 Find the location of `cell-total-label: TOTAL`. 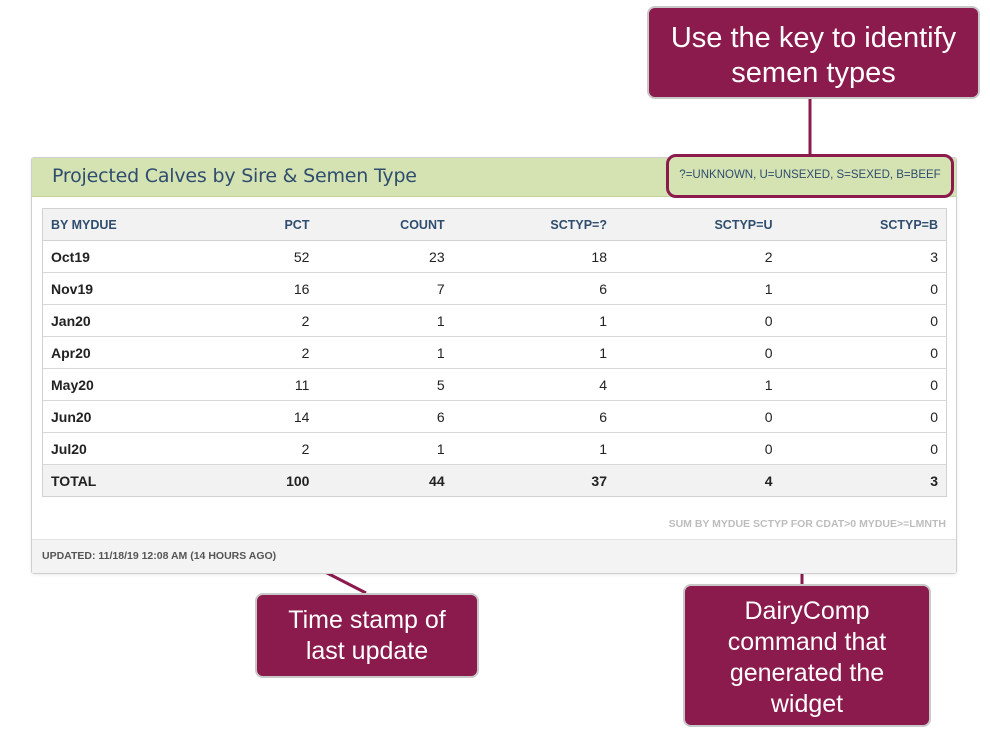

cell-total-label: TOTAL is located at coordinates (134, 480).